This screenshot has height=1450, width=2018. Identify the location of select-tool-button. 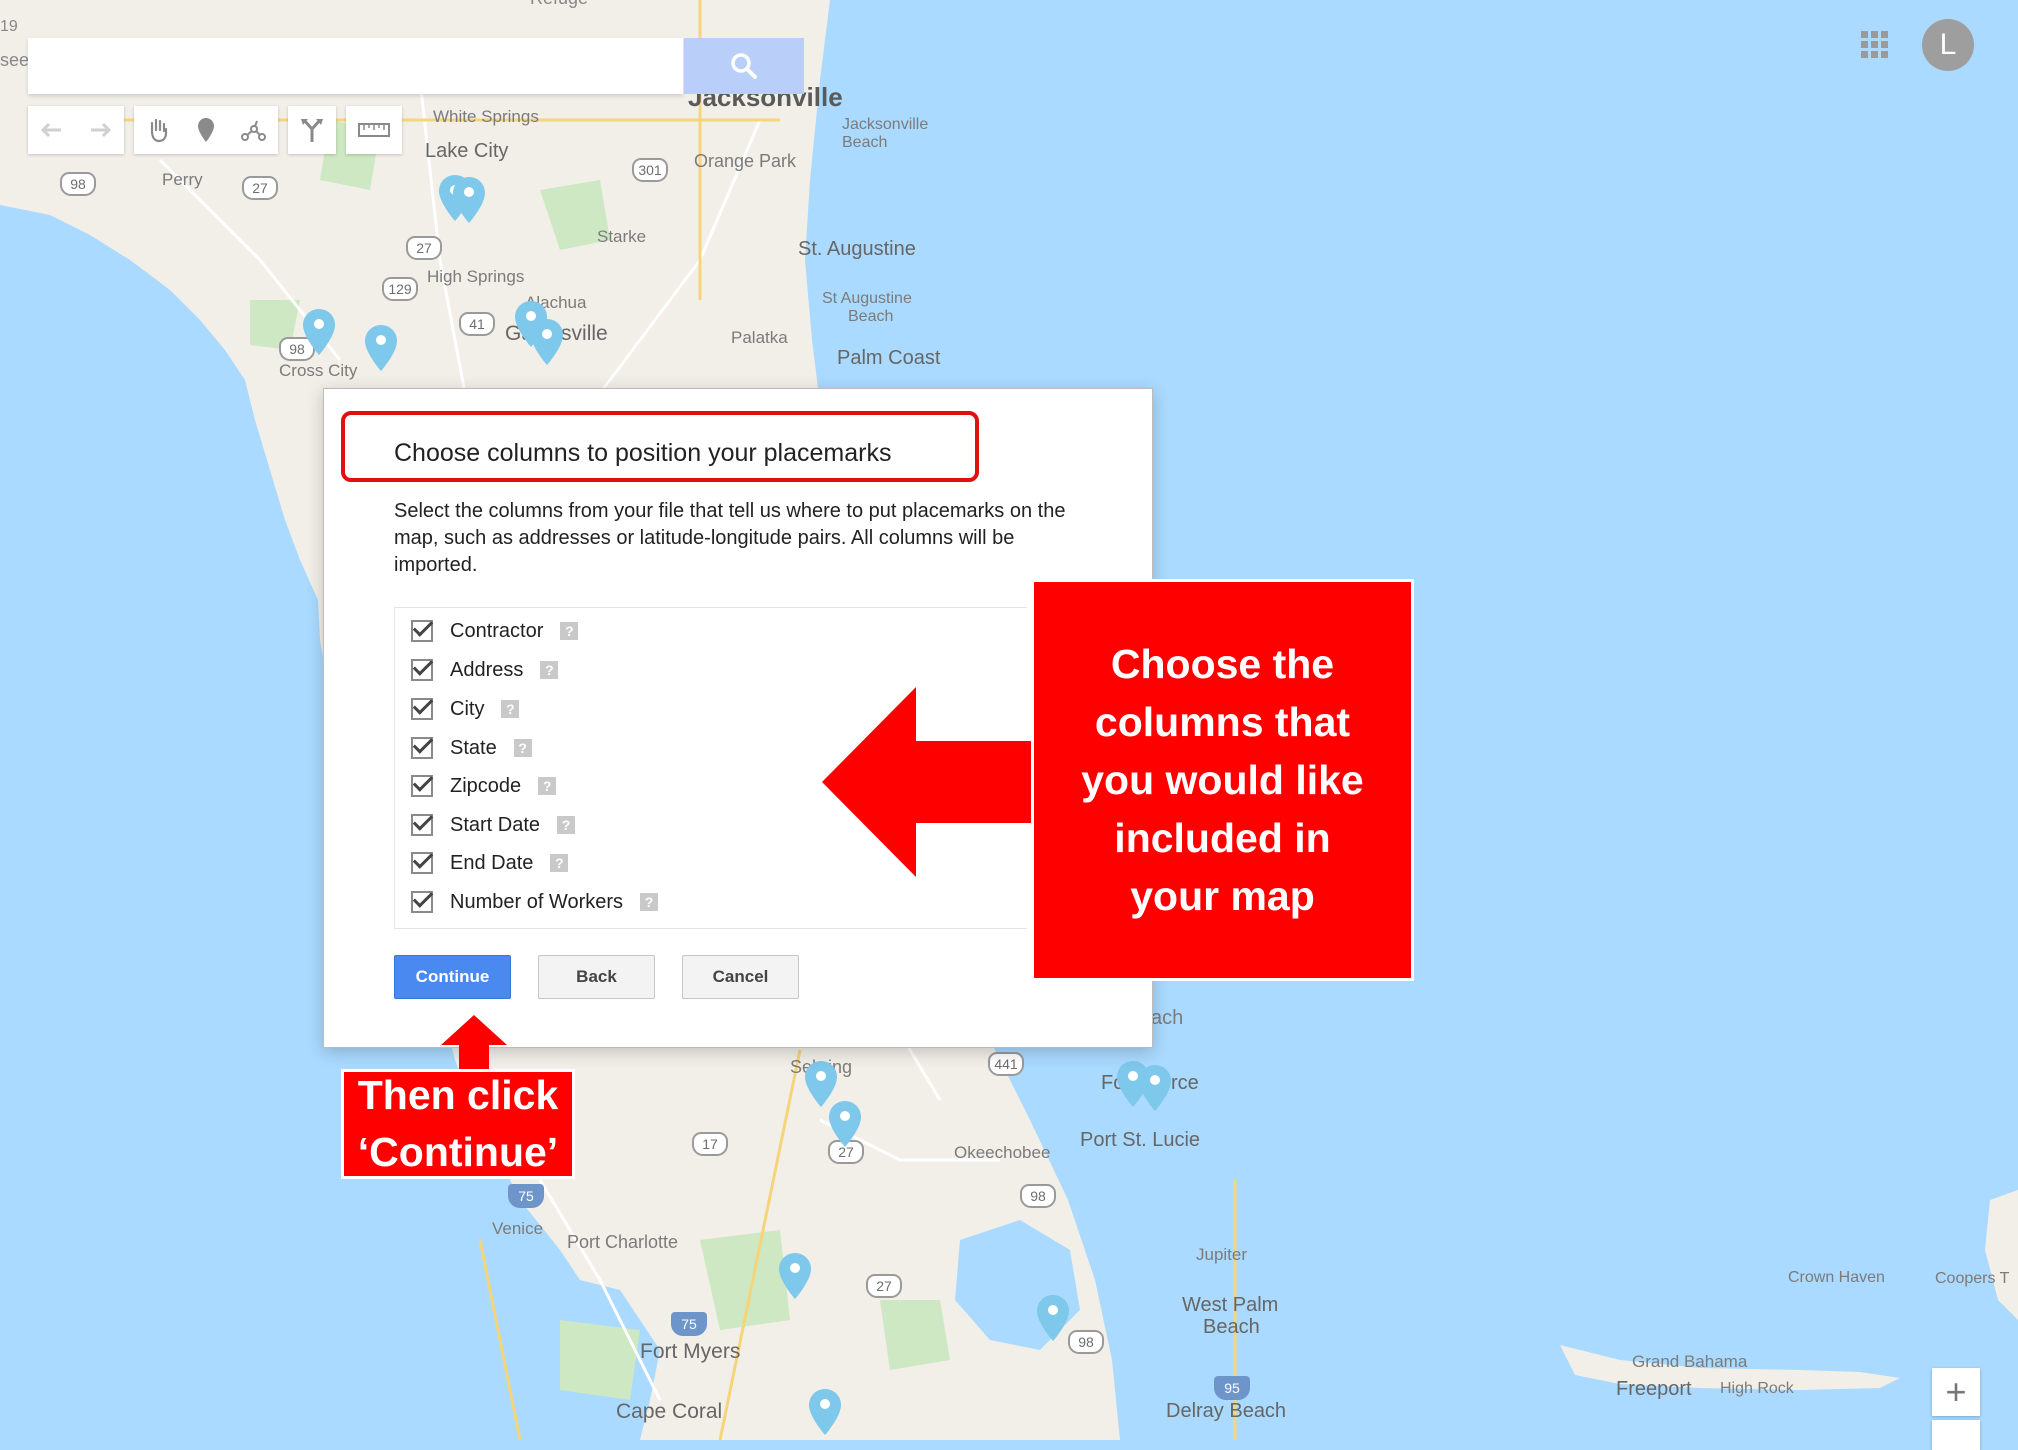
(158, 130).